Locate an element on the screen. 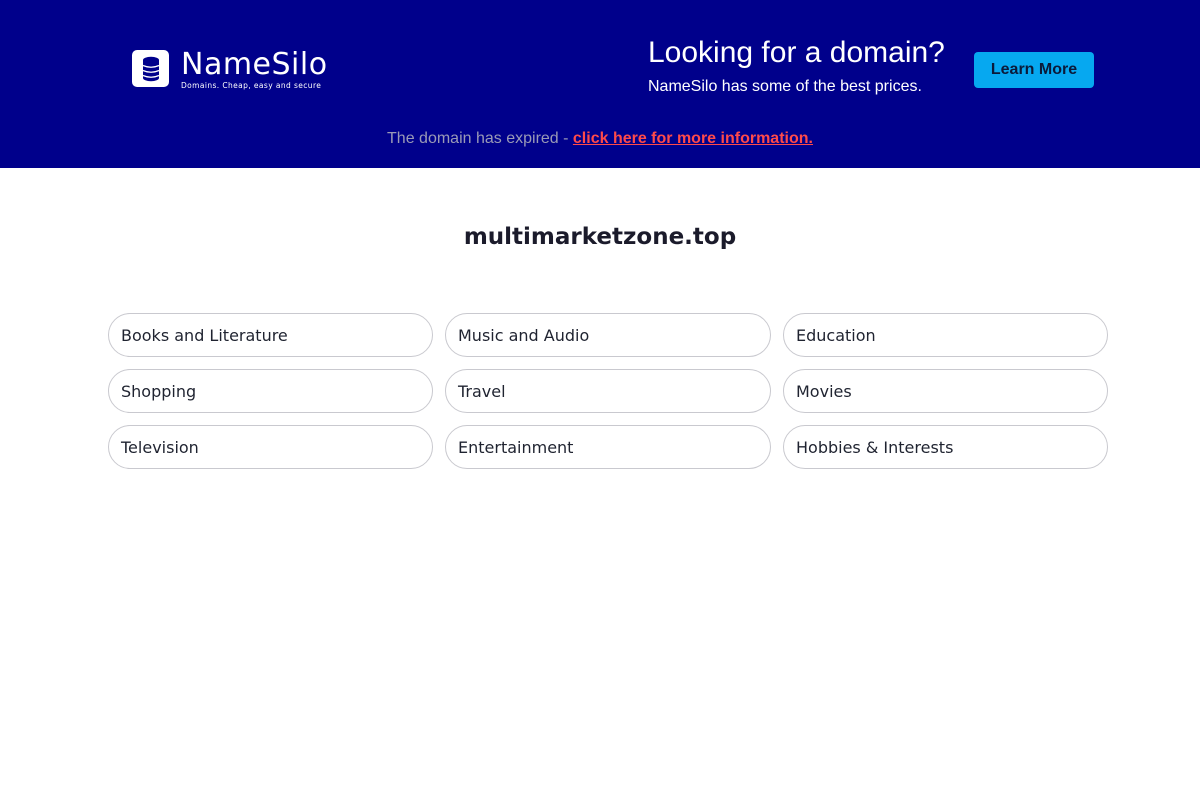 This screenshot has height=800, width=1200. category-link: Education is located at coordinates (945, 335).